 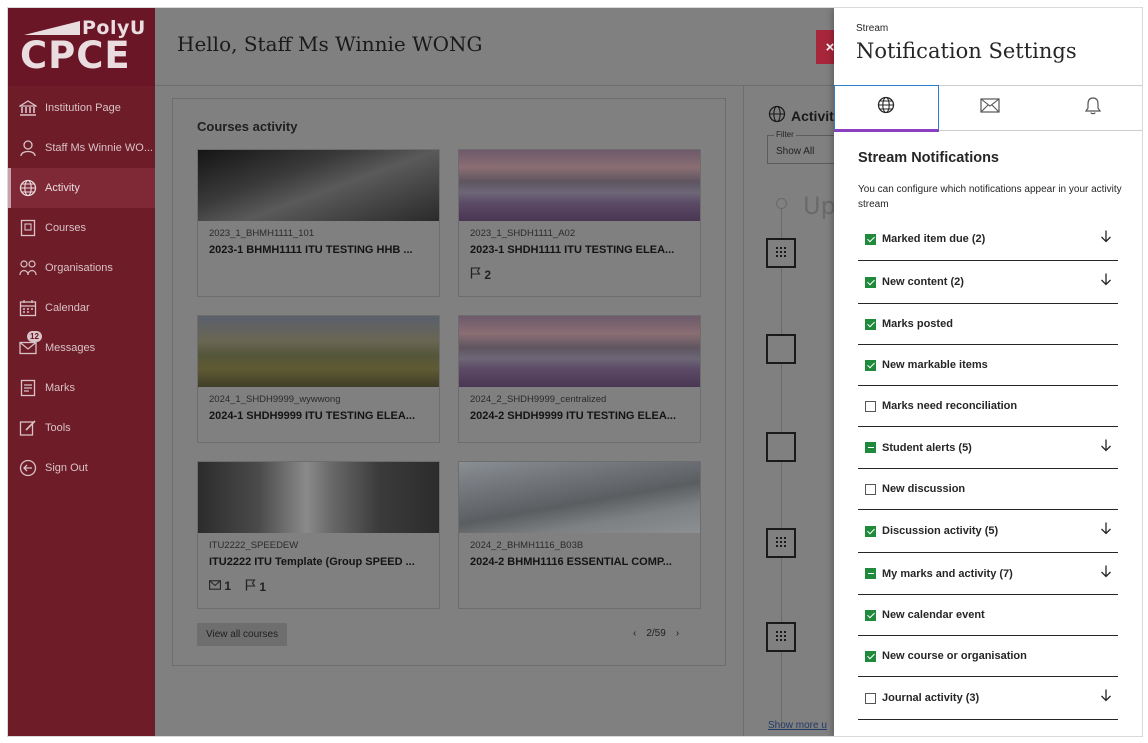 I want to click on sidebar-item-marks: Marks, so click(x=81, y=388).